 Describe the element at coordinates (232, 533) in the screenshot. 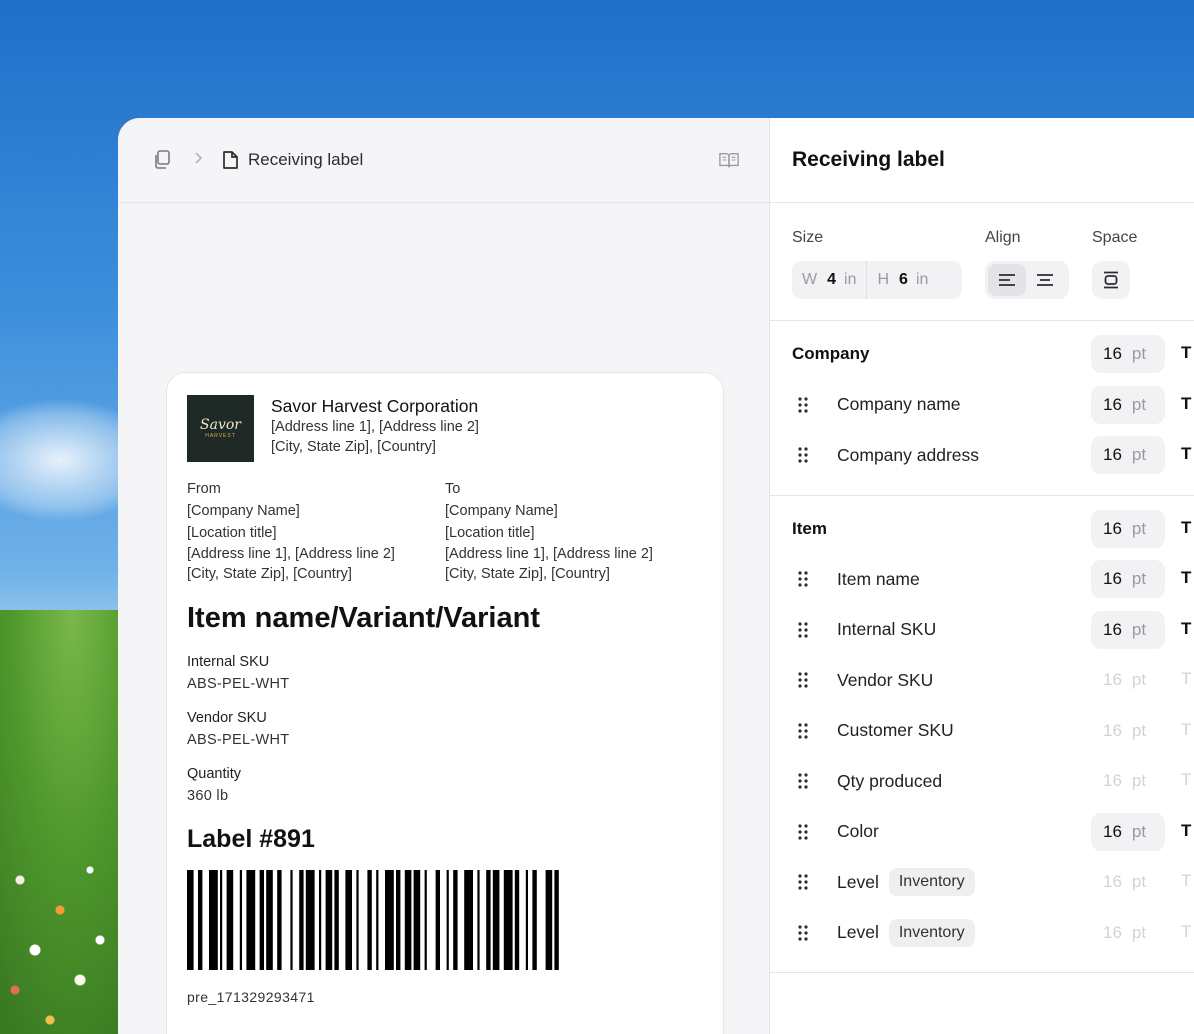

I see `from-location: [Location title]` at that location.